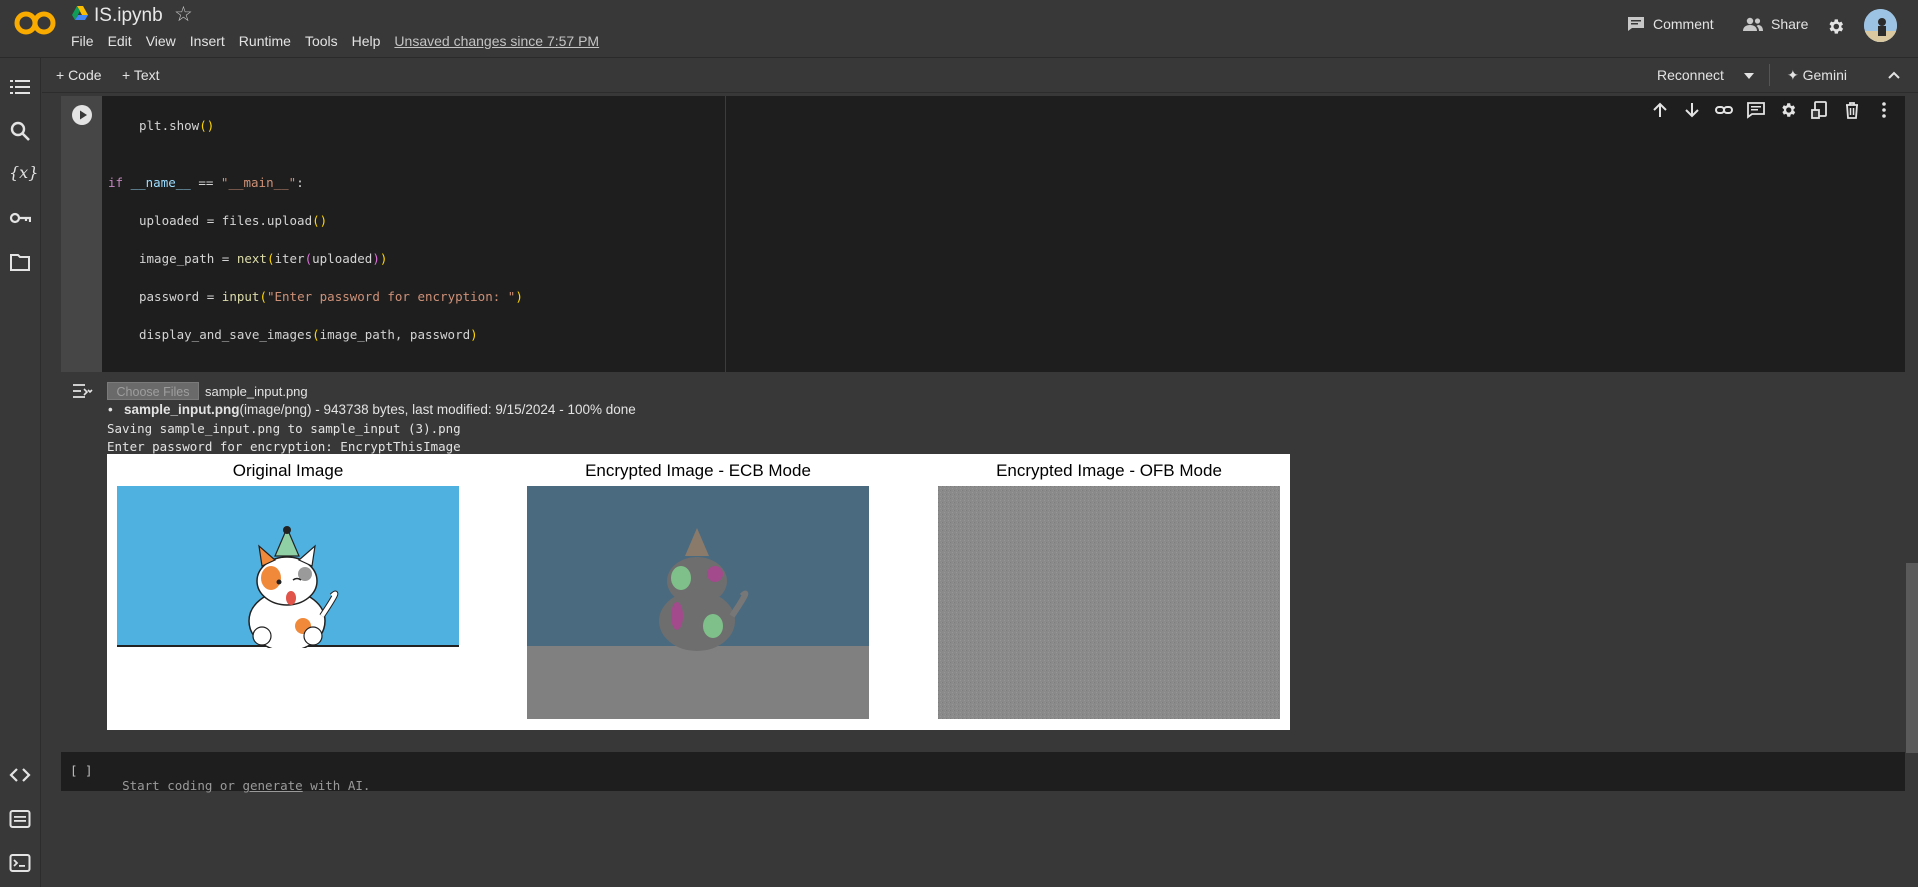 The image size is (1918, 887). I want to click on share-button: Share, so click(1775, 24).